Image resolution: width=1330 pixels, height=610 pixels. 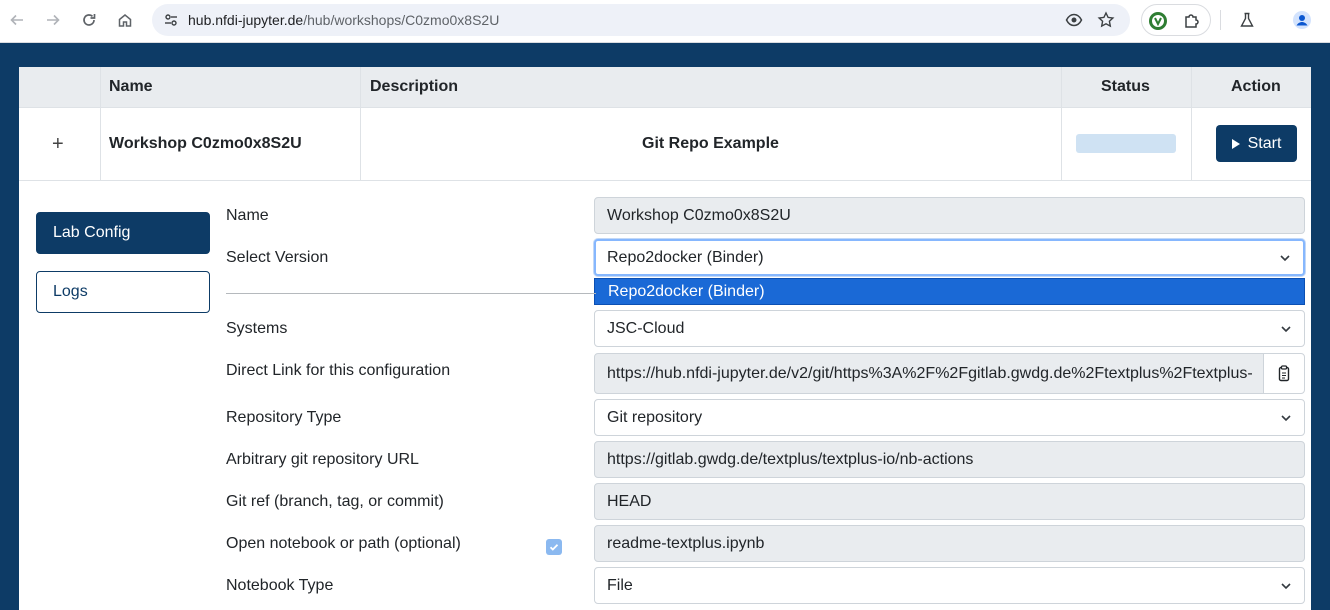 I want to click on clipboard-icon, so click(x=1284, y=372).